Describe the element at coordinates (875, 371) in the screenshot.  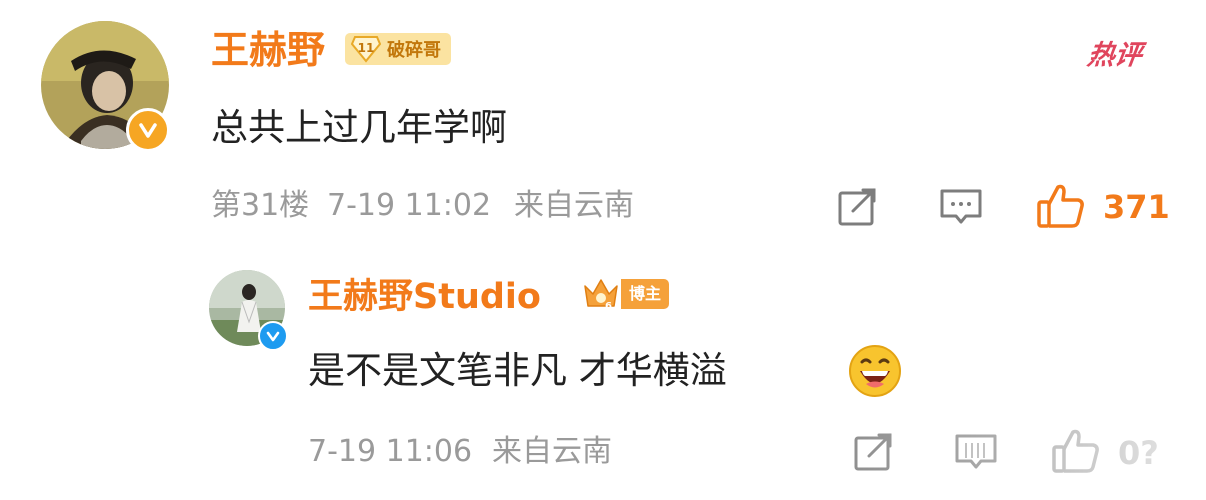
I see `grinning-face-emoji` at that location.